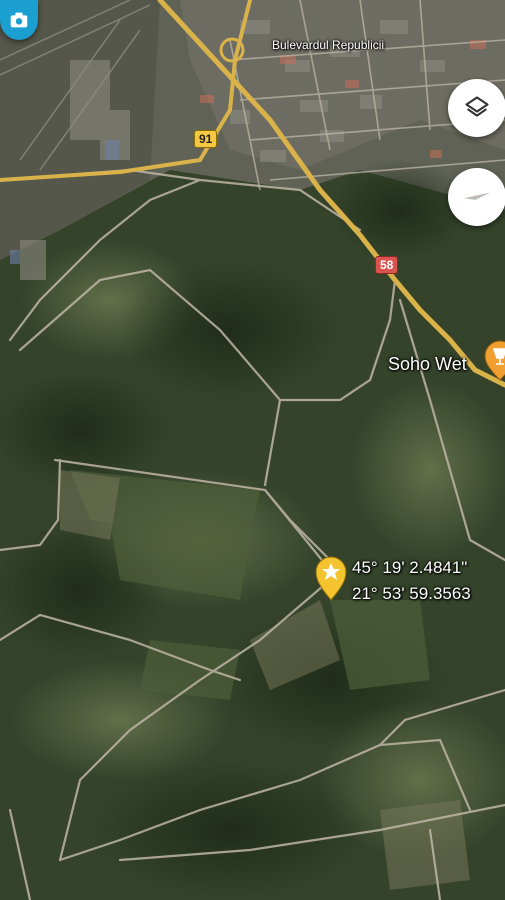 This screenshot has height=900, width=505. I want to click on compass-button, so click(476, 197).